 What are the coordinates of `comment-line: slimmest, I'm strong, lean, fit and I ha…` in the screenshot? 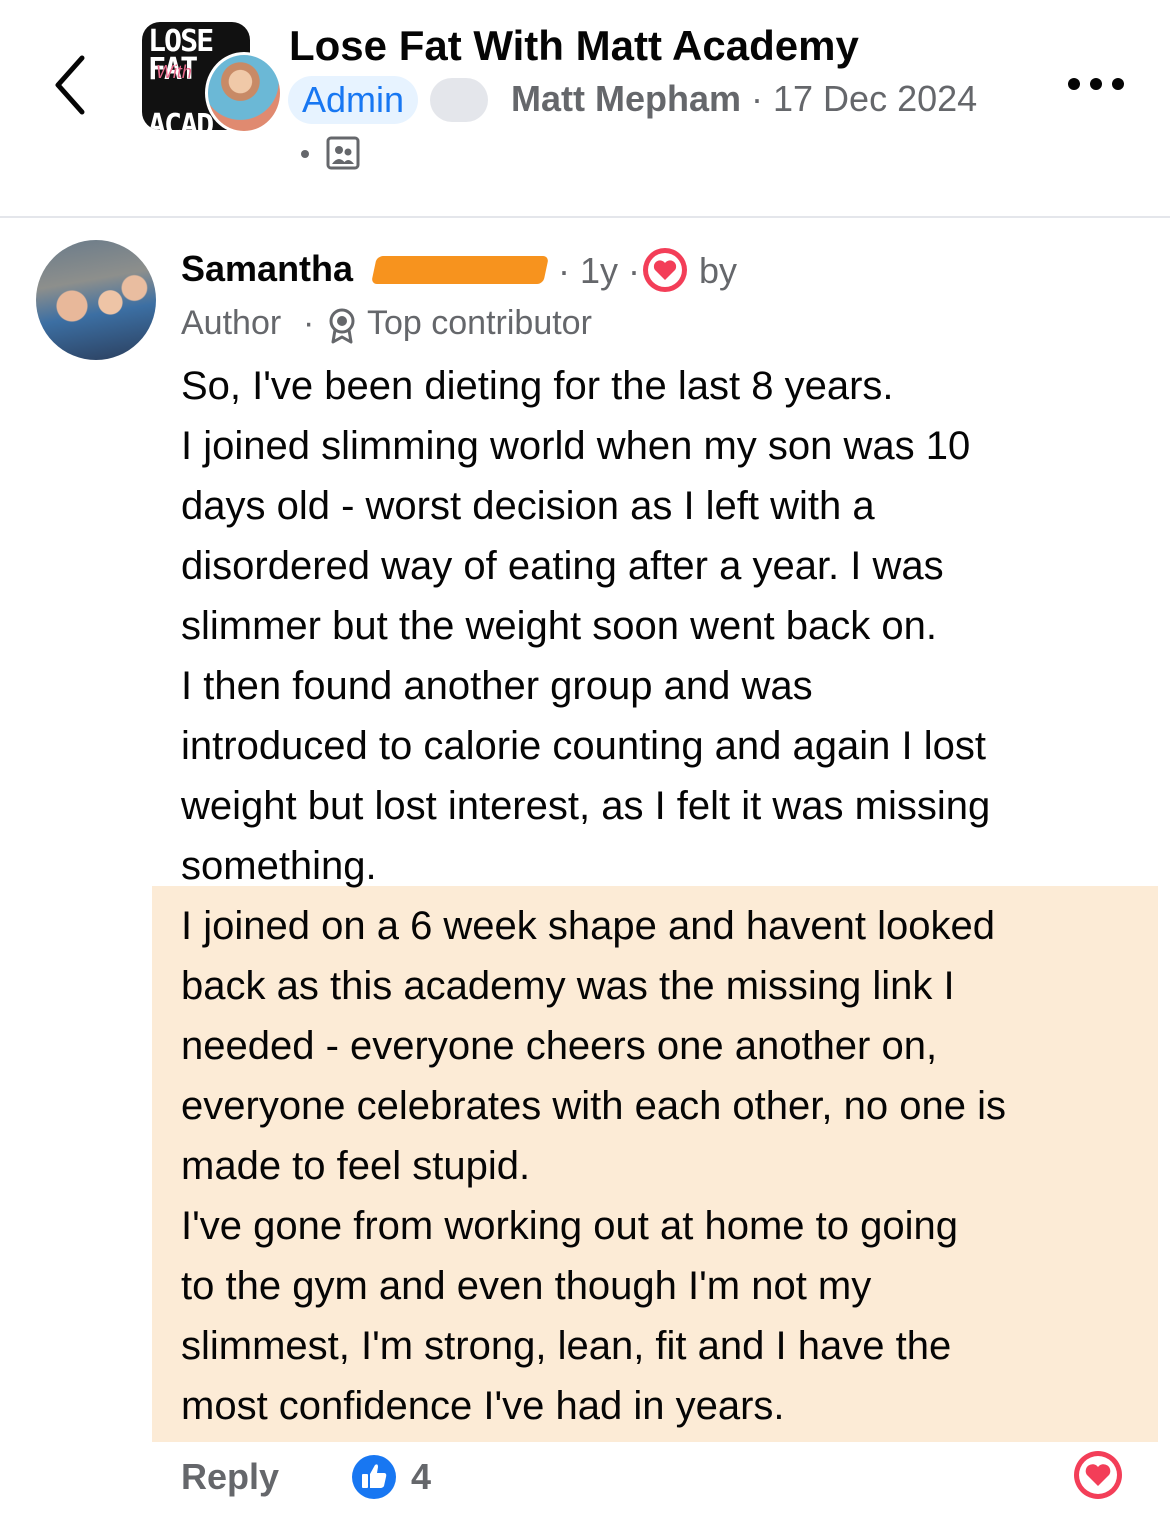 It's located at (566, 1346).